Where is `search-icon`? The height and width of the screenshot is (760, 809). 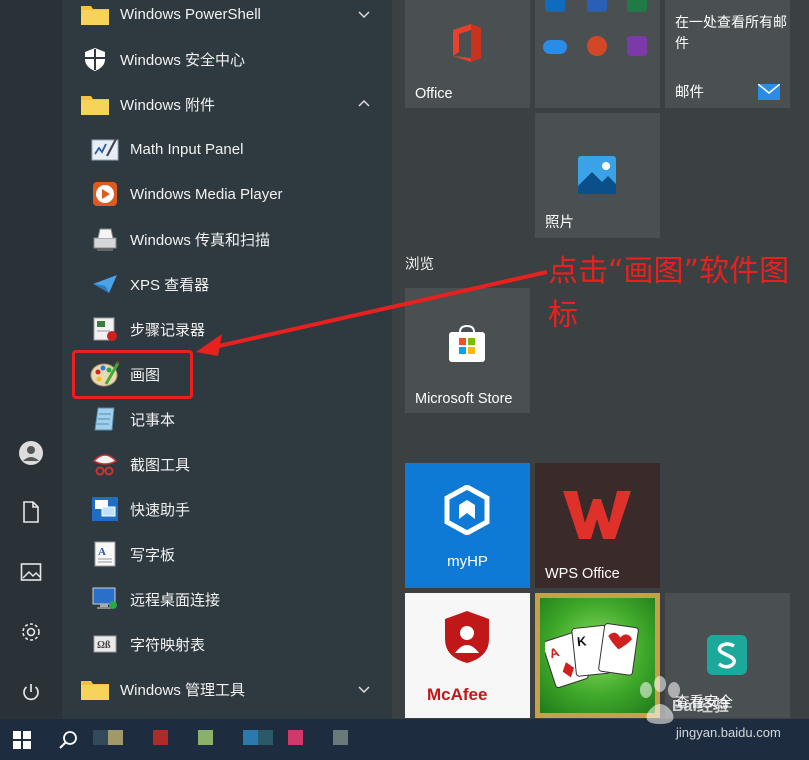 search-icon is located at coordinates (68, 739).